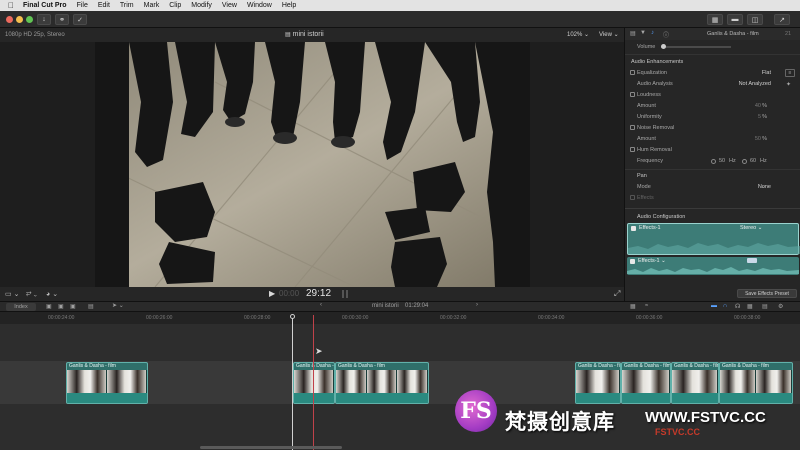 The width and height of the screenshot is (800, 450). I want to click on key-icon: ⚭, so click(62, 20).